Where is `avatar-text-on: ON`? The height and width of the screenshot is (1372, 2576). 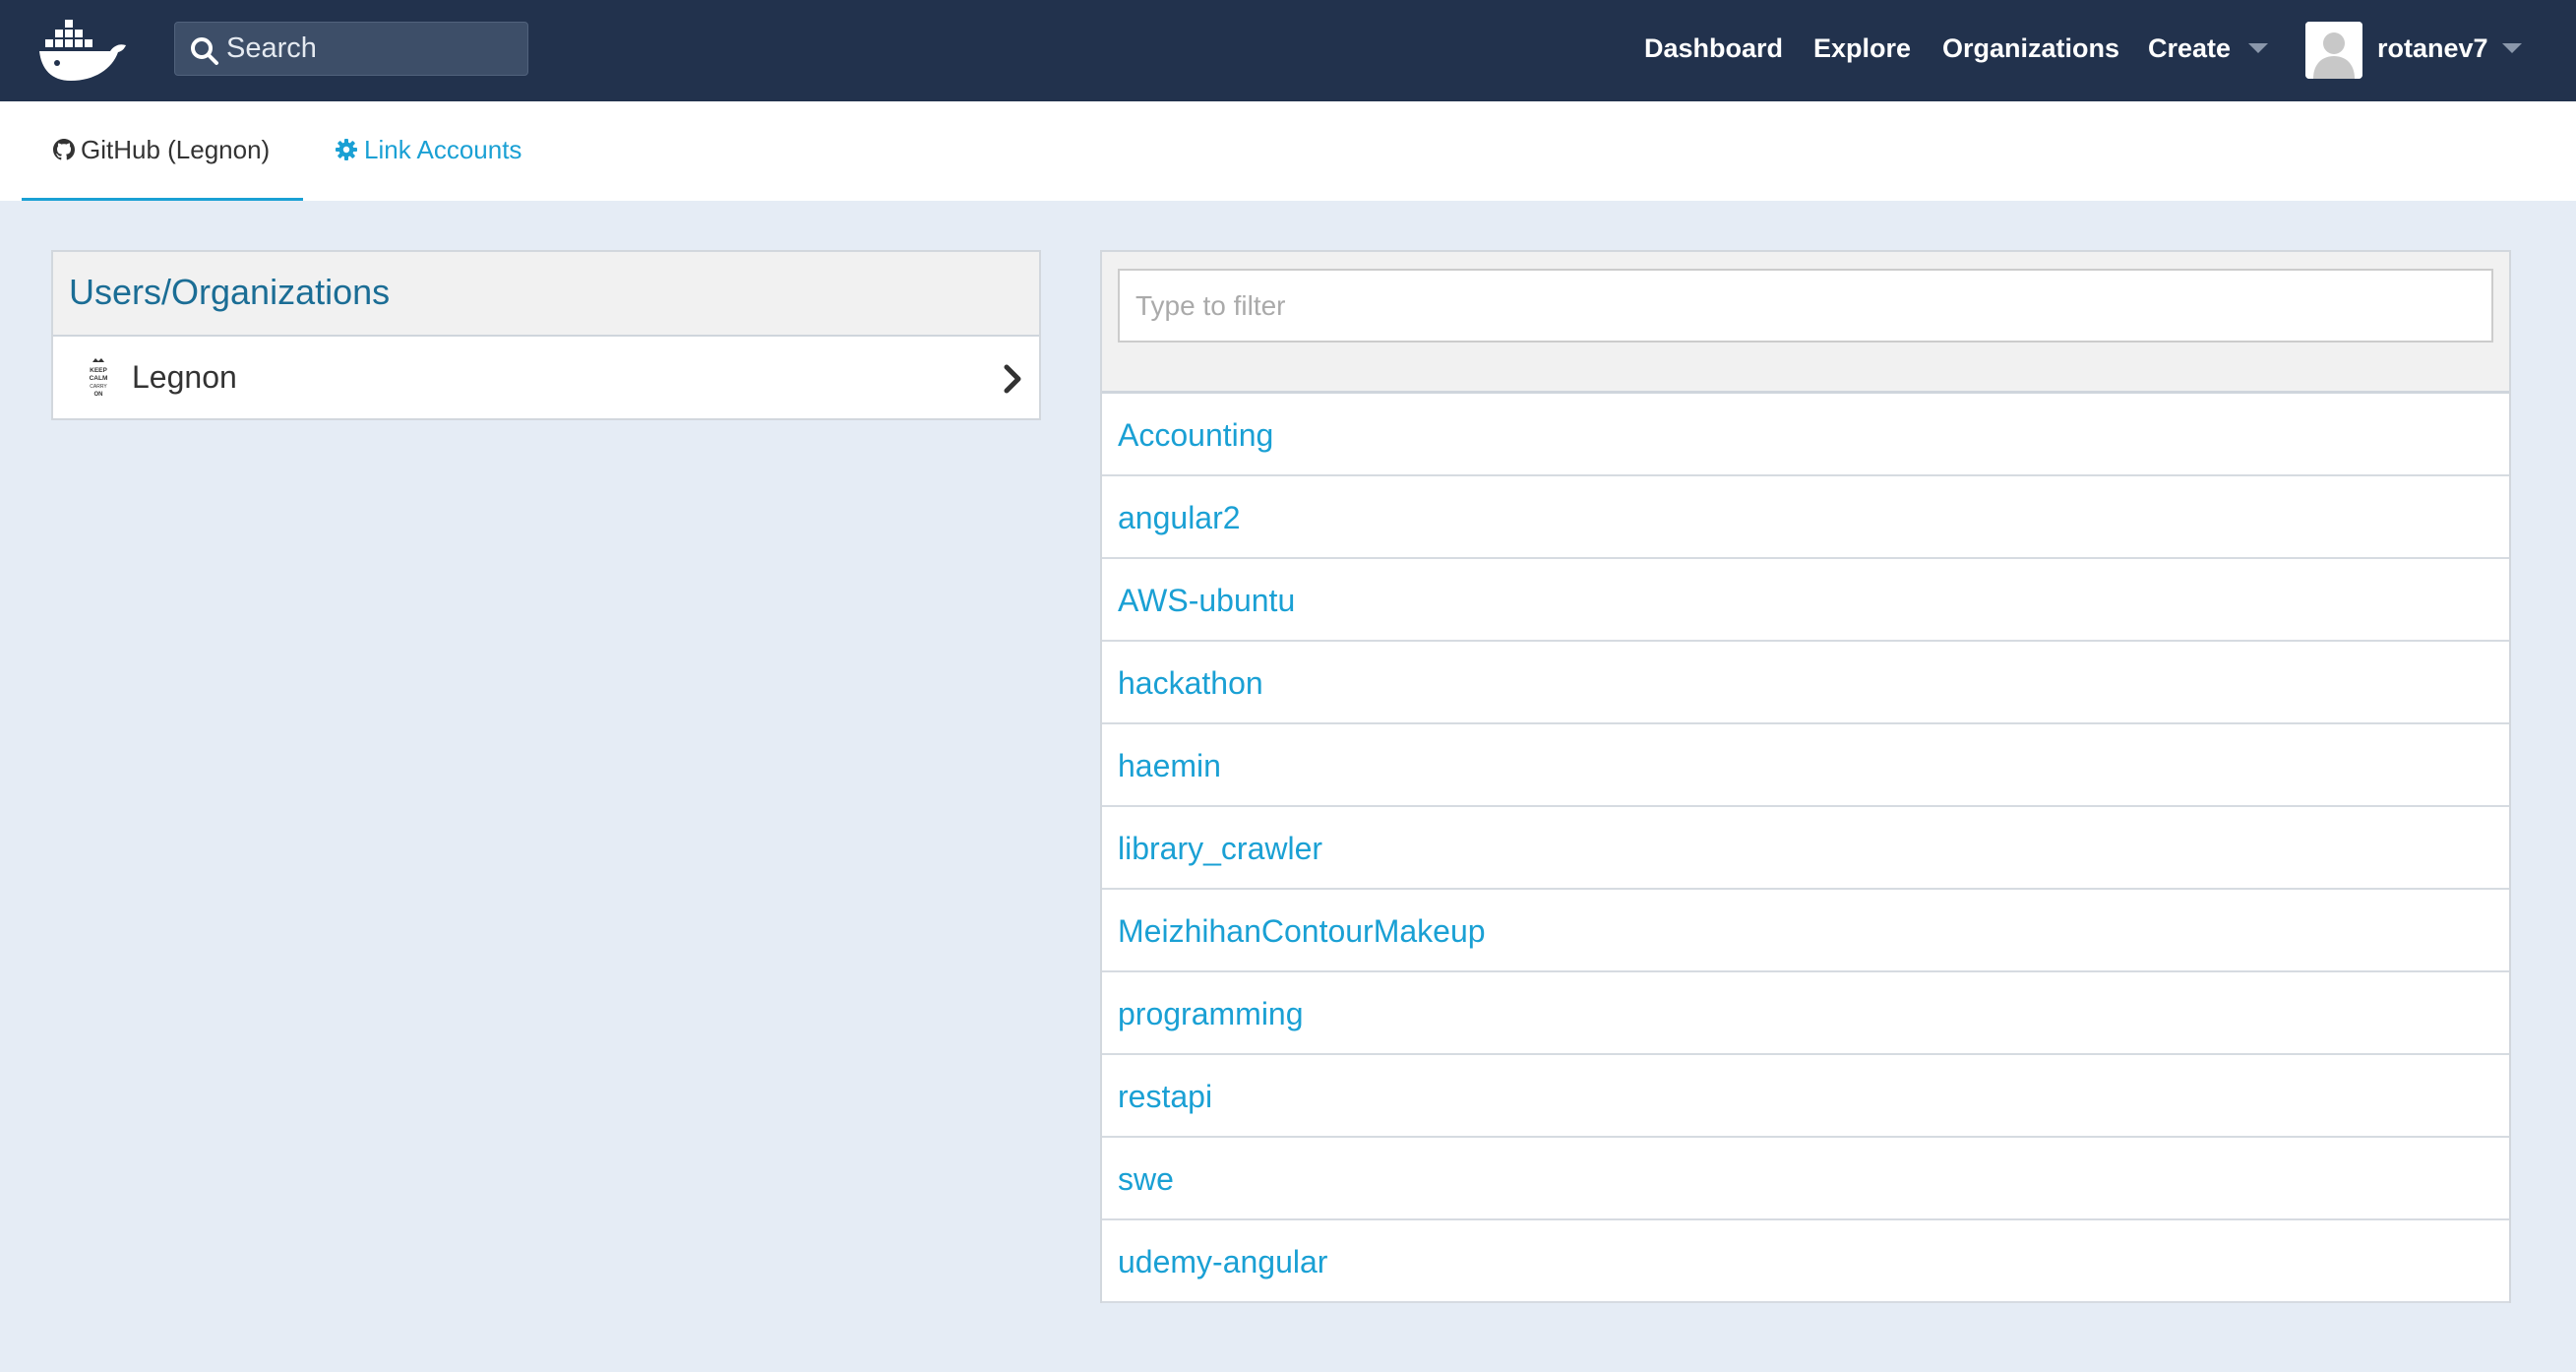 avatar-text-on: ON is located at coordinates (98, 395).